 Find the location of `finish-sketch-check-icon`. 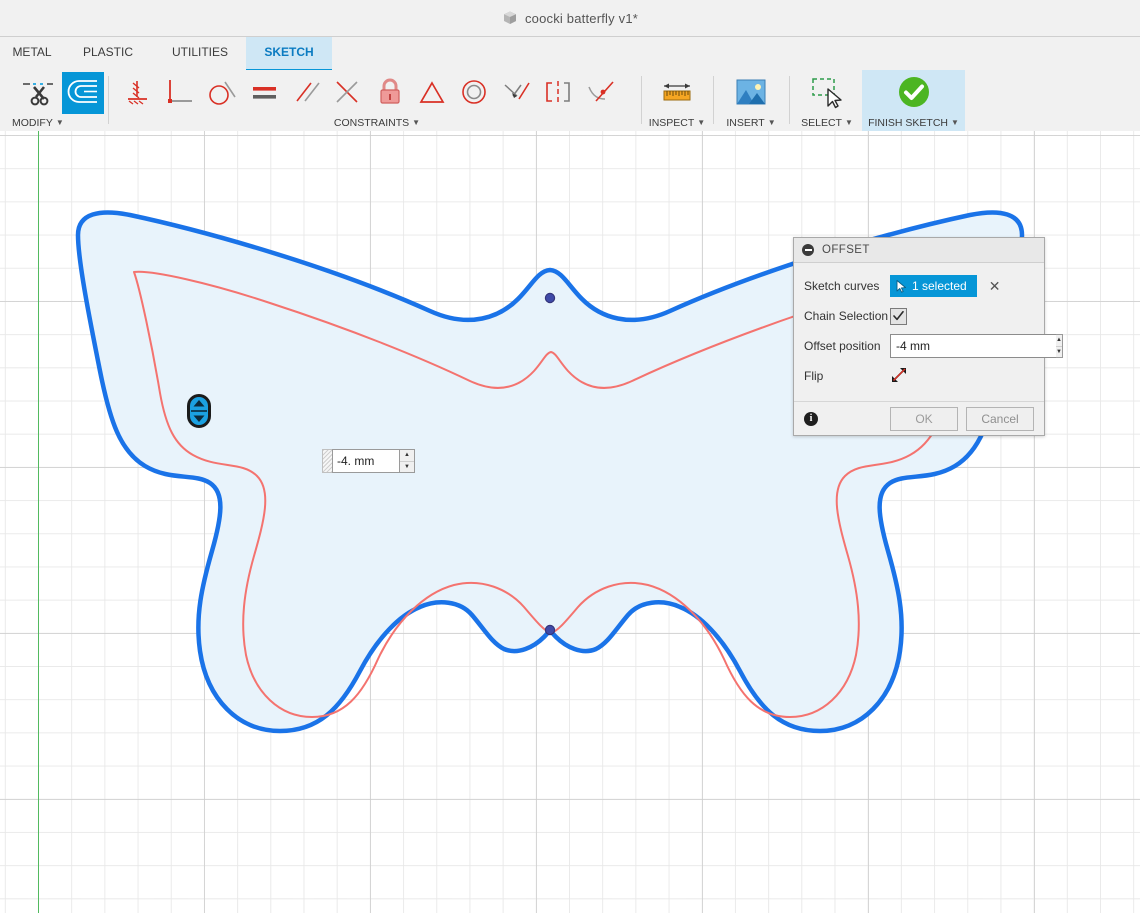

finish-sketch-check-icon is located at coordinates (913, 92).